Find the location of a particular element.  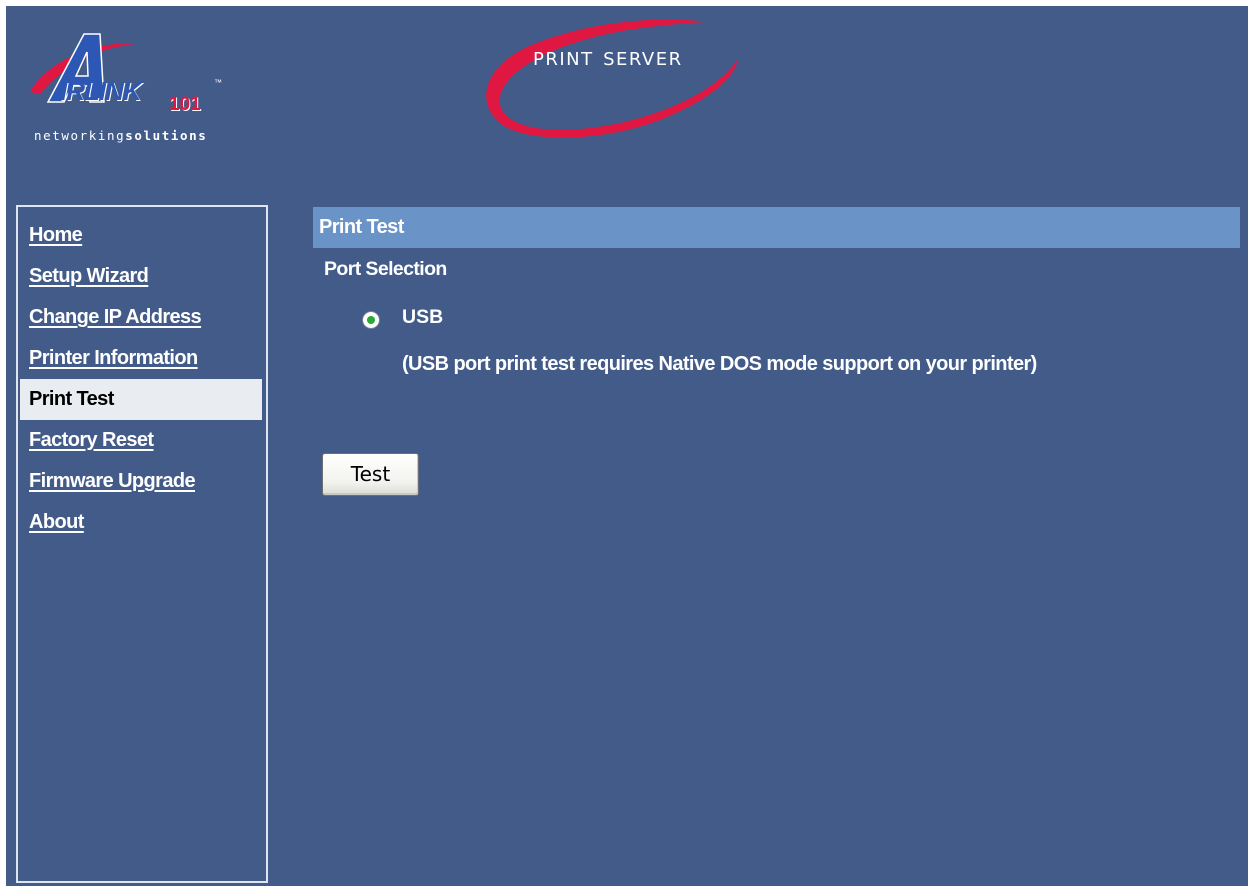

sidebar-item-about: About is located at coordinates (142, 522).